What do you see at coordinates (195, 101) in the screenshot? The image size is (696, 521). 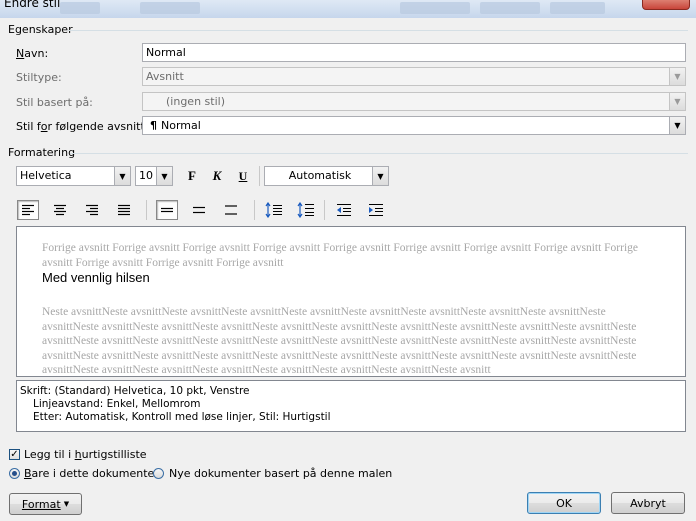 I see `based-on-value: (ingen stil)` at bounding box center [195, 101].